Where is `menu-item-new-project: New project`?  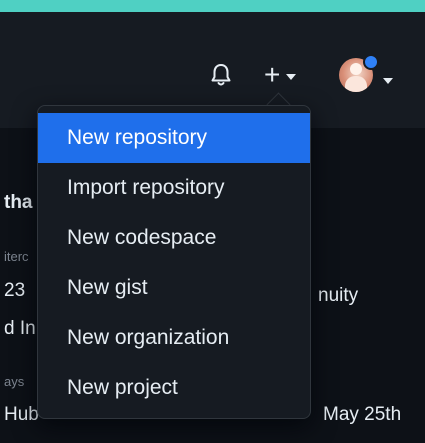 menu-item-new-project: New project is located at coordinates (174, 388).